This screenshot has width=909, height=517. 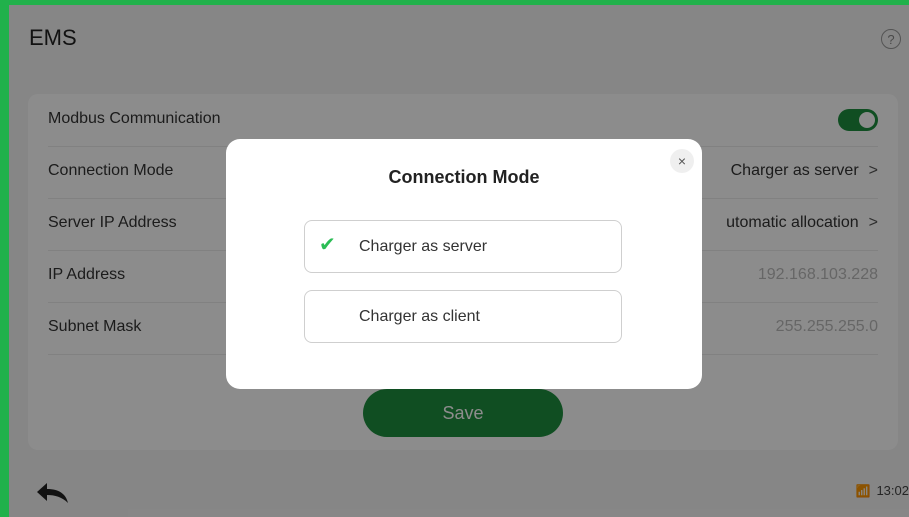 What do you see at coordinates (423, 246) in the screenshot?
I see `option-label: Charger as server` at bounding box center [423, 246].